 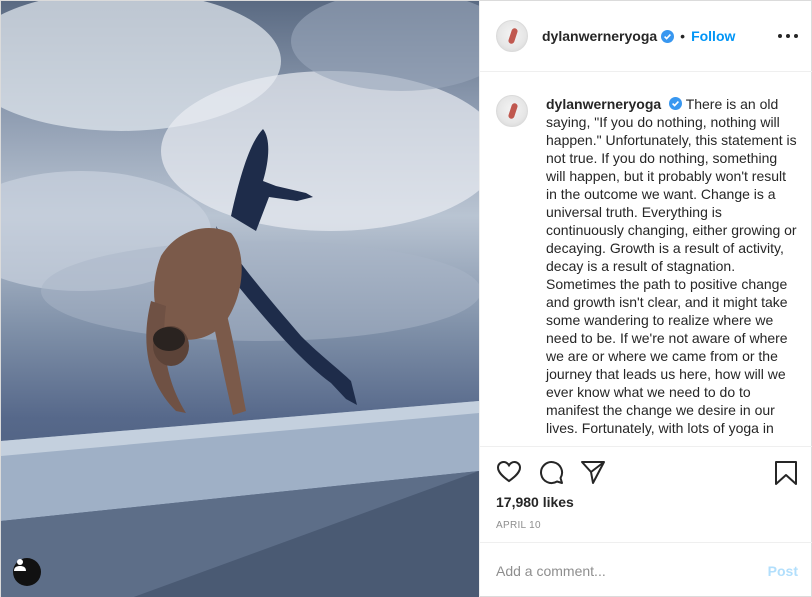 I want to click on avatar, so click(x=512, y=36).